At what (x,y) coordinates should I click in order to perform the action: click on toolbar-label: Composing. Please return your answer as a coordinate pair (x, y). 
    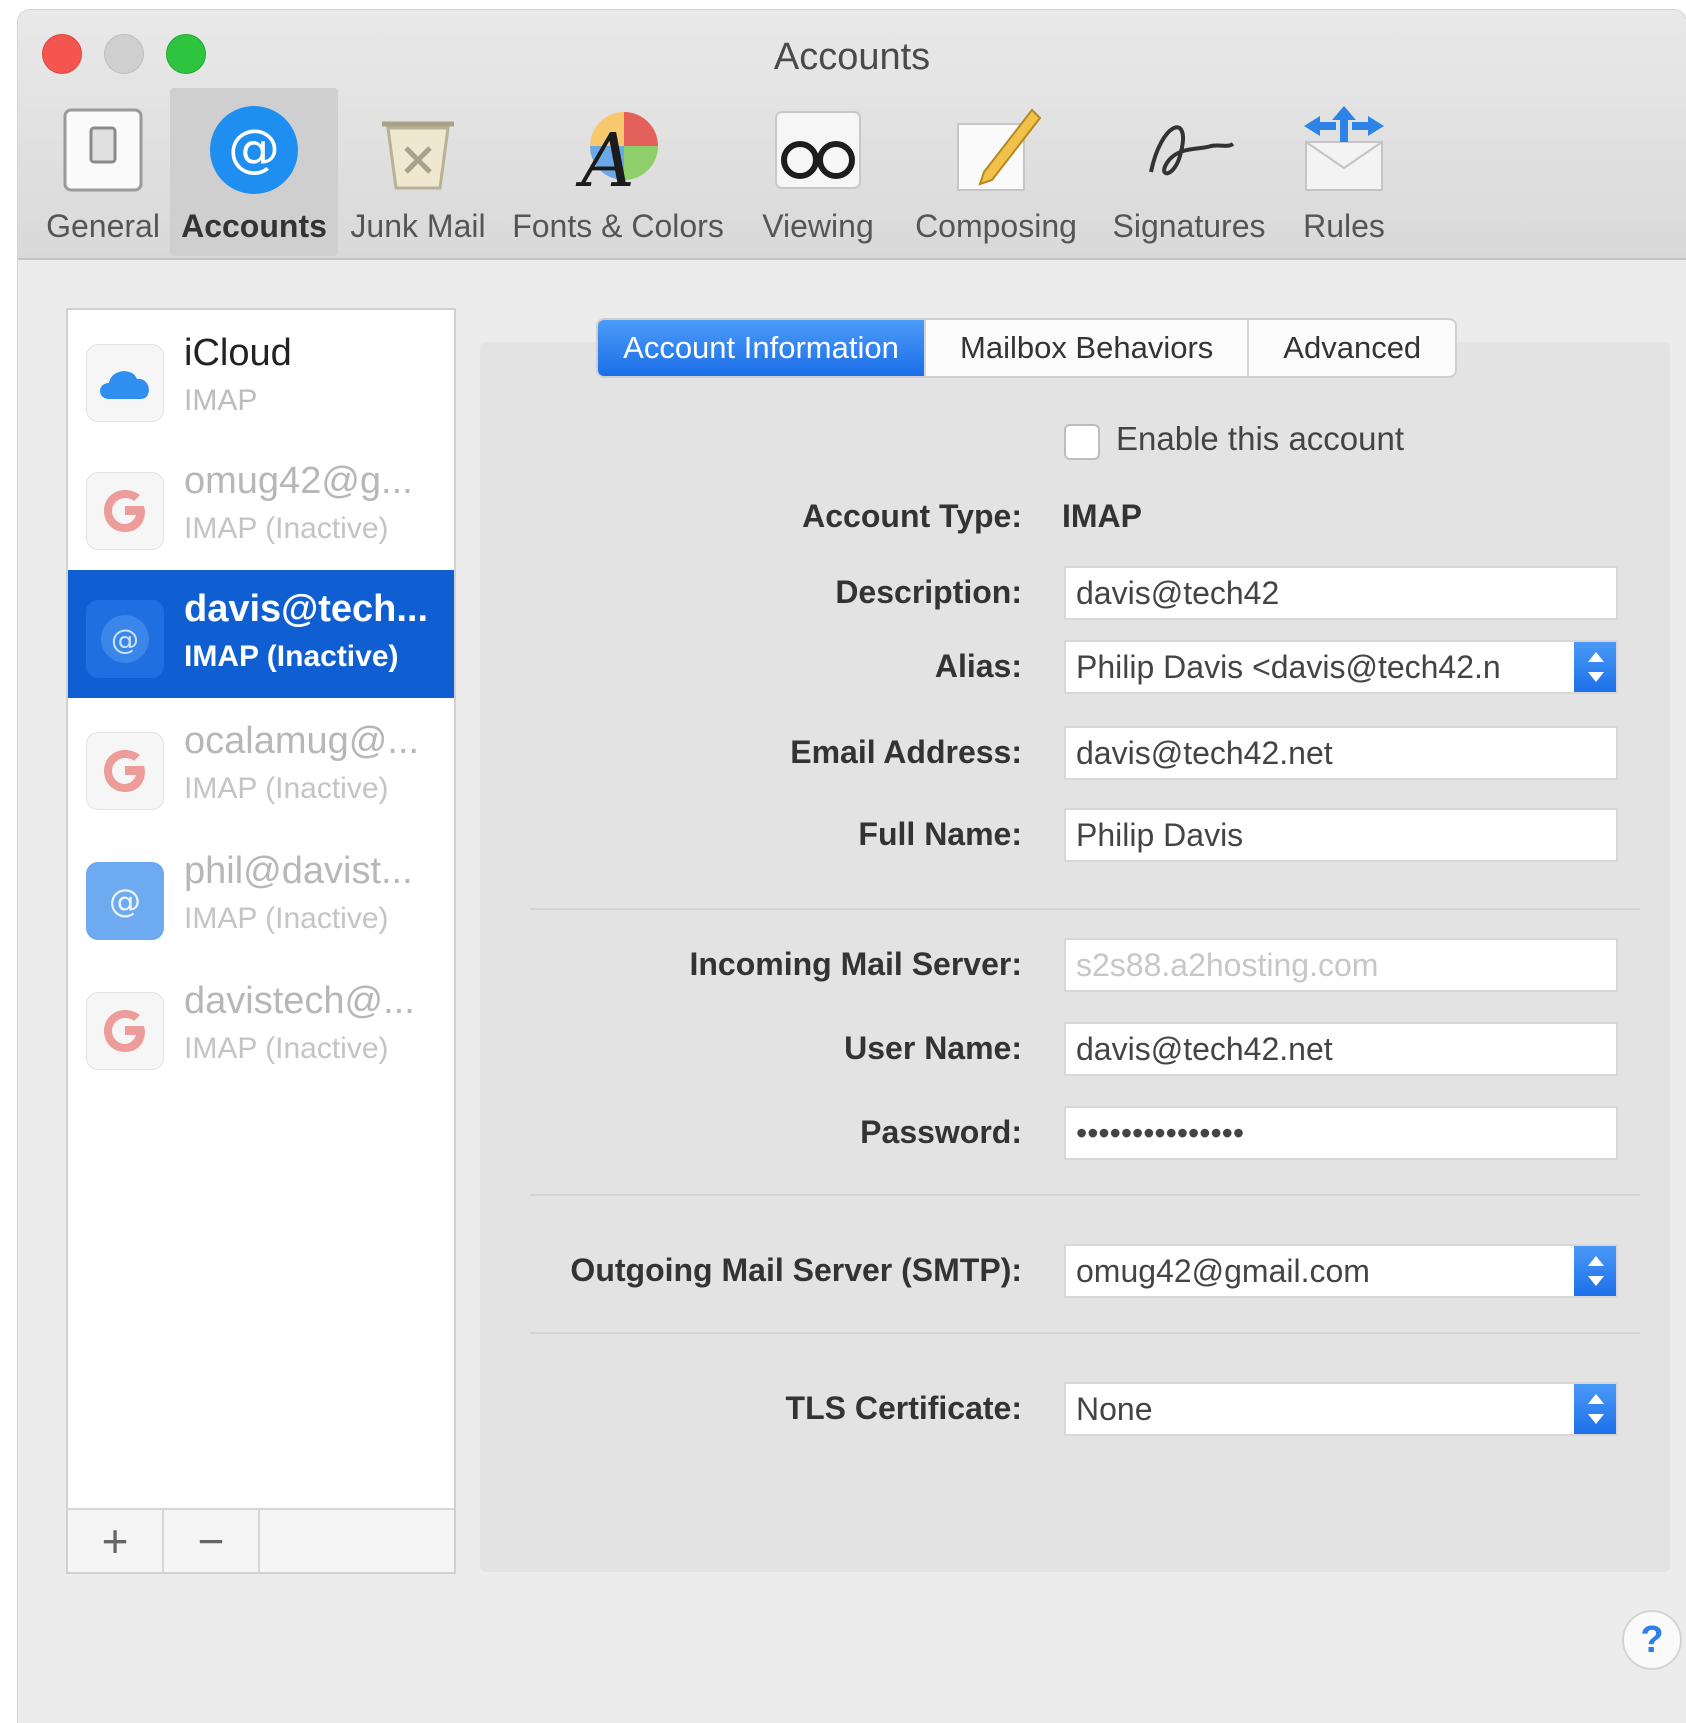
    Looking at the image, I should click on (996, 226).